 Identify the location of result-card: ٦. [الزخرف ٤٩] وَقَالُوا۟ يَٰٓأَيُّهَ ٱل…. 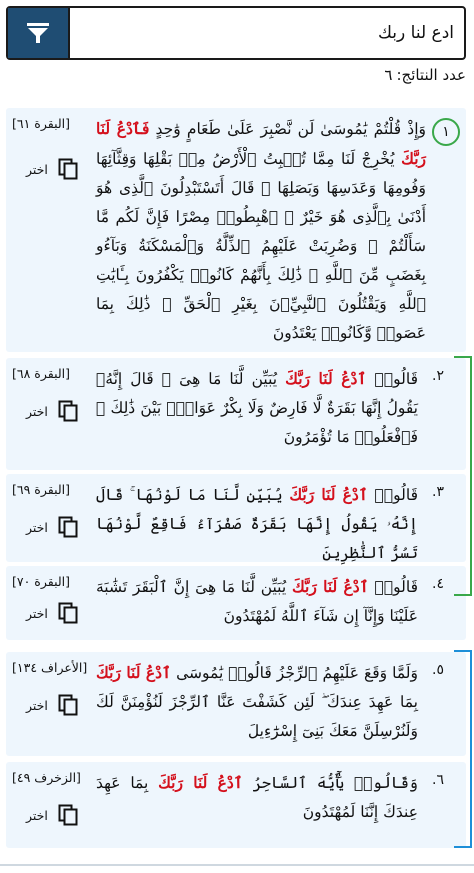
(236, 805).